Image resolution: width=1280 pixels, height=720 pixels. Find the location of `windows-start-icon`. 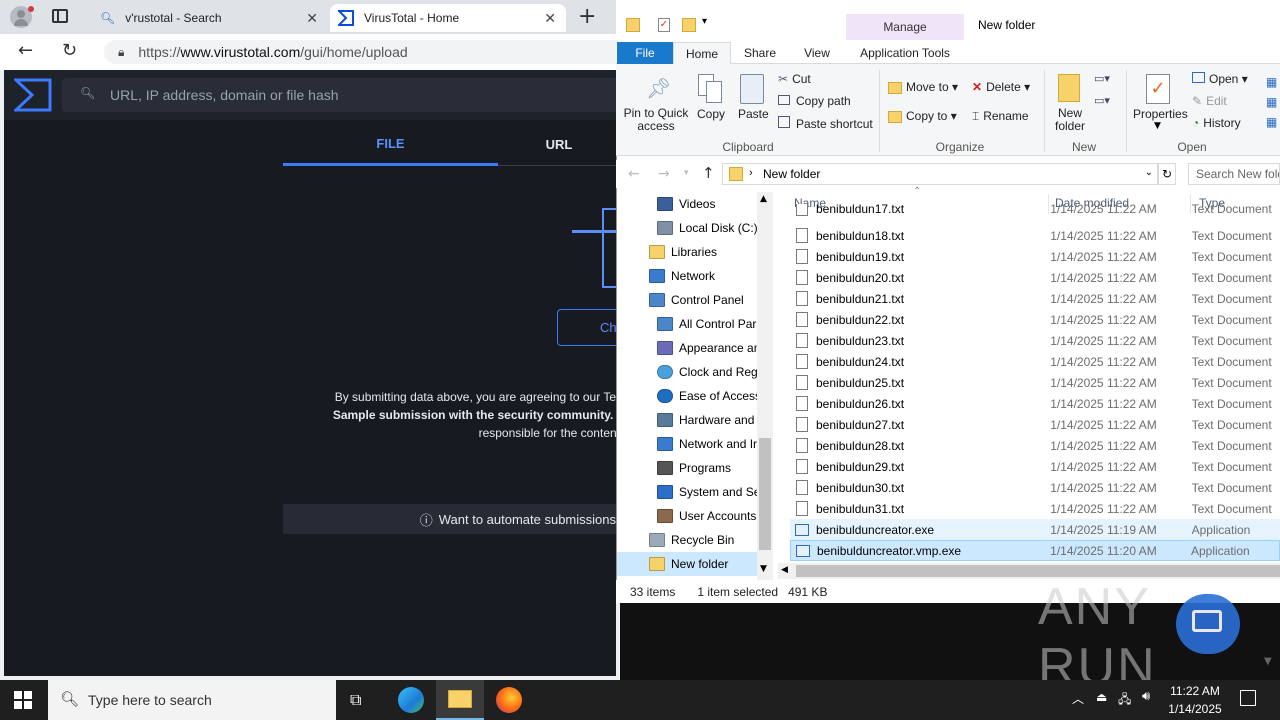

windows-start-icon is located at coordinates (23, 700).